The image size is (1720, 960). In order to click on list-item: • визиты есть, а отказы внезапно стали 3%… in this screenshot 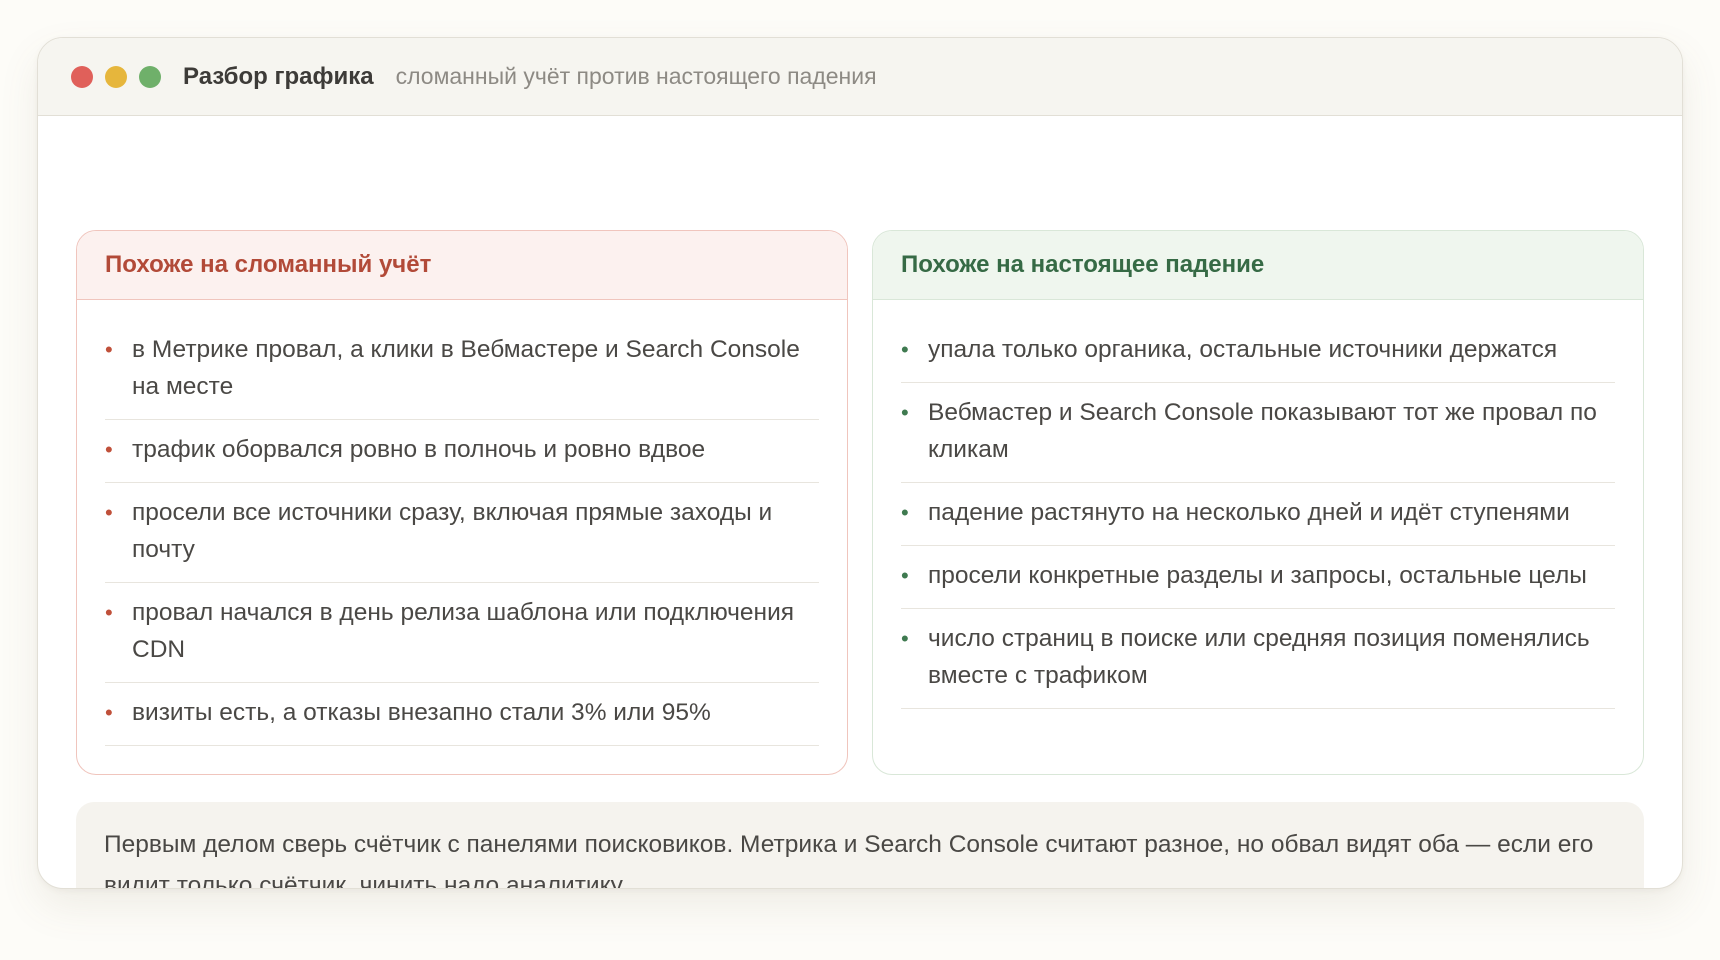, I will do `click(462, 714)`.